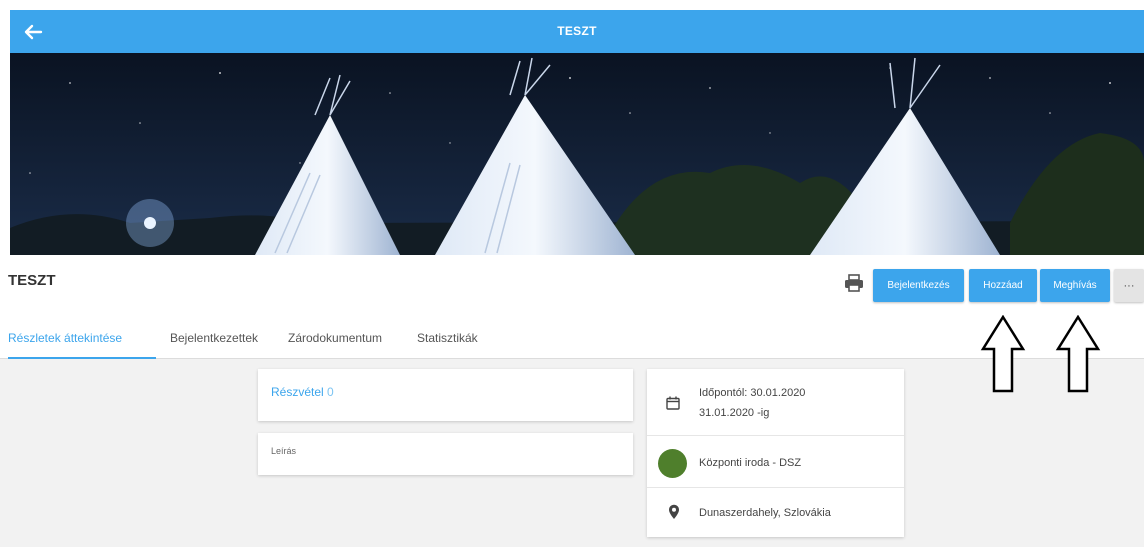 The image size is (1144, 547). I want to click on participation-card: Részvétel 0, so click(445, 395).